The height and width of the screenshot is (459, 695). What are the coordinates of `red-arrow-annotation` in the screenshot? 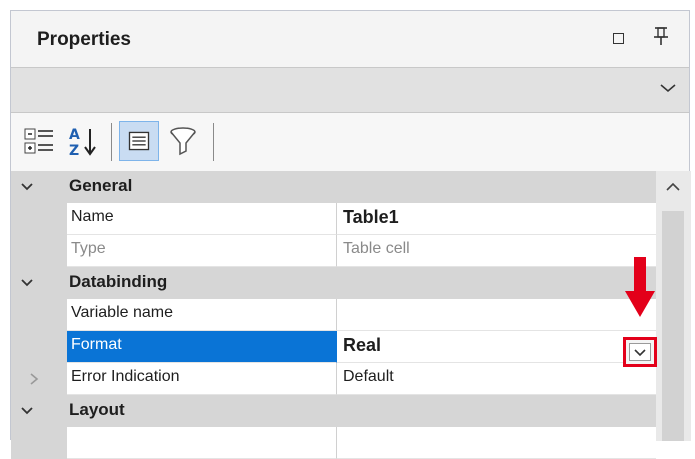 It's located at (640, 287).